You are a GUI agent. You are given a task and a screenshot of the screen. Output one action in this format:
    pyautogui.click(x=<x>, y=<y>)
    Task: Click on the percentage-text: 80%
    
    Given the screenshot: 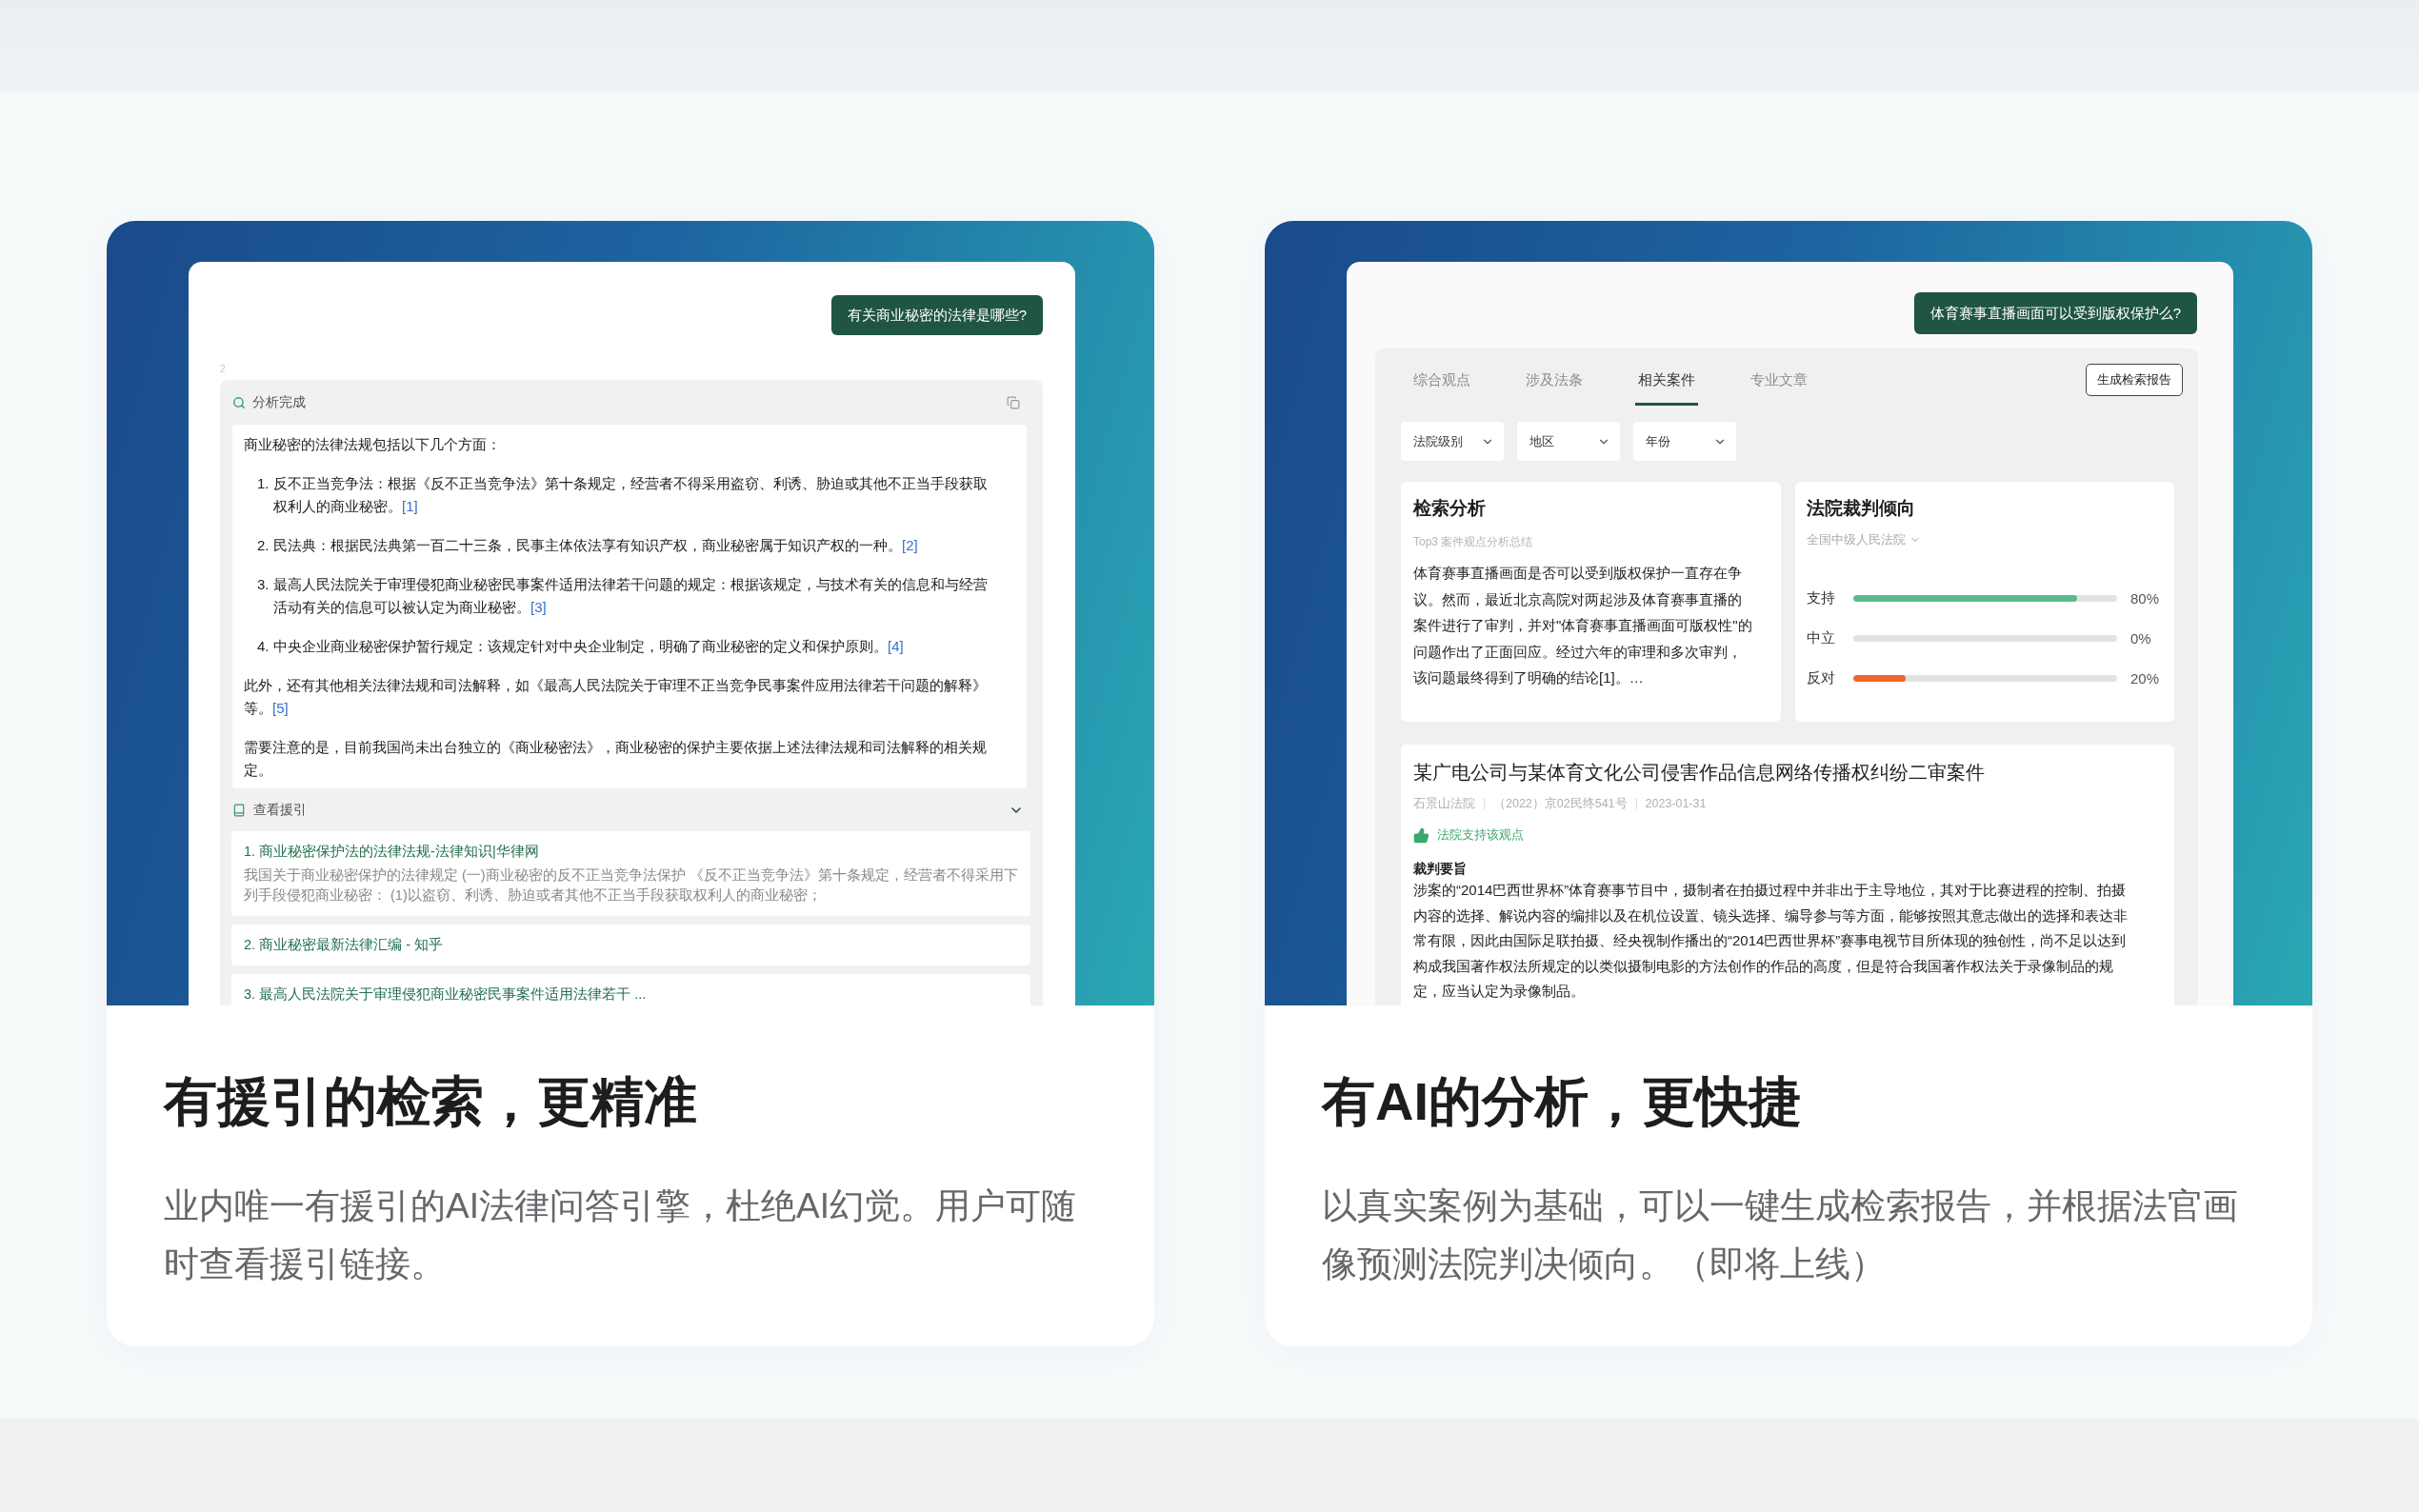 What is the action you would take?
    pyautogui.click(x=2145, y=598)
    